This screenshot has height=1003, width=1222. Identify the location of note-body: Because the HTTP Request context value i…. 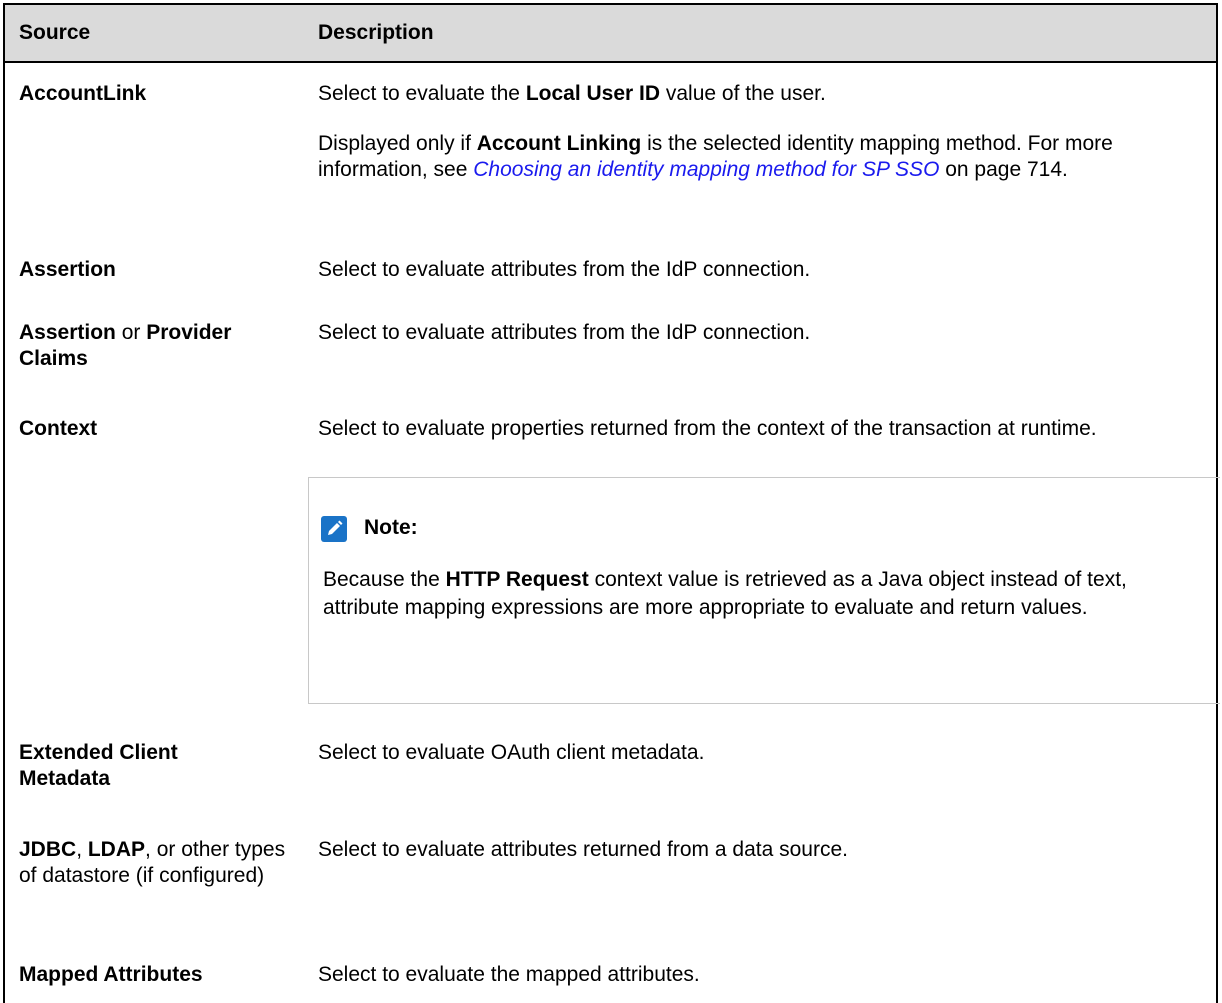
(763, 594).